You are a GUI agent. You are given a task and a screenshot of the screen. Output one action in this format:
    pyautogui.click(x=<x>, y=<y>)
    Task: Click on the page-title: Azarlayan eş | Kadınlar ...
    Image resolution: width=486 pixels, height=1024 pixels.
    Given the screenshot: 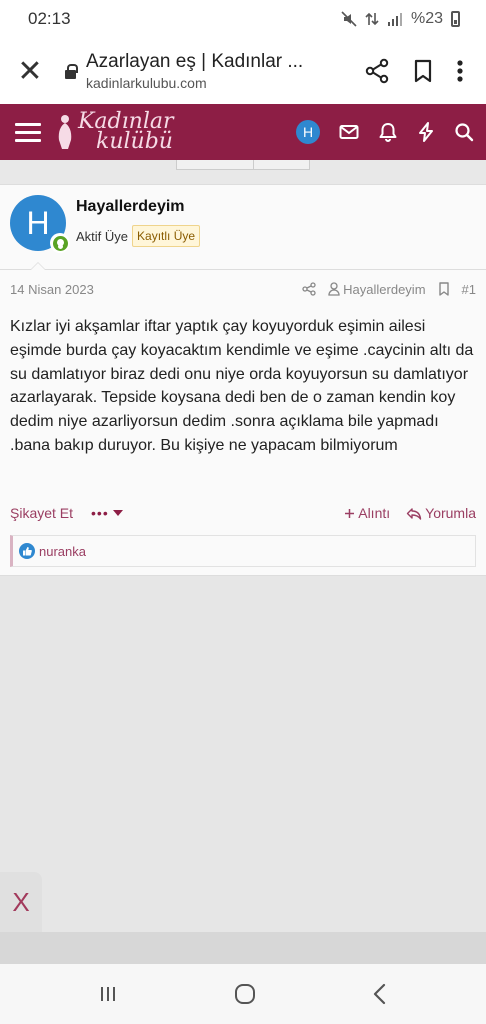 What is the action you would take?
    pyautogui.click(x=195, y=61)
    